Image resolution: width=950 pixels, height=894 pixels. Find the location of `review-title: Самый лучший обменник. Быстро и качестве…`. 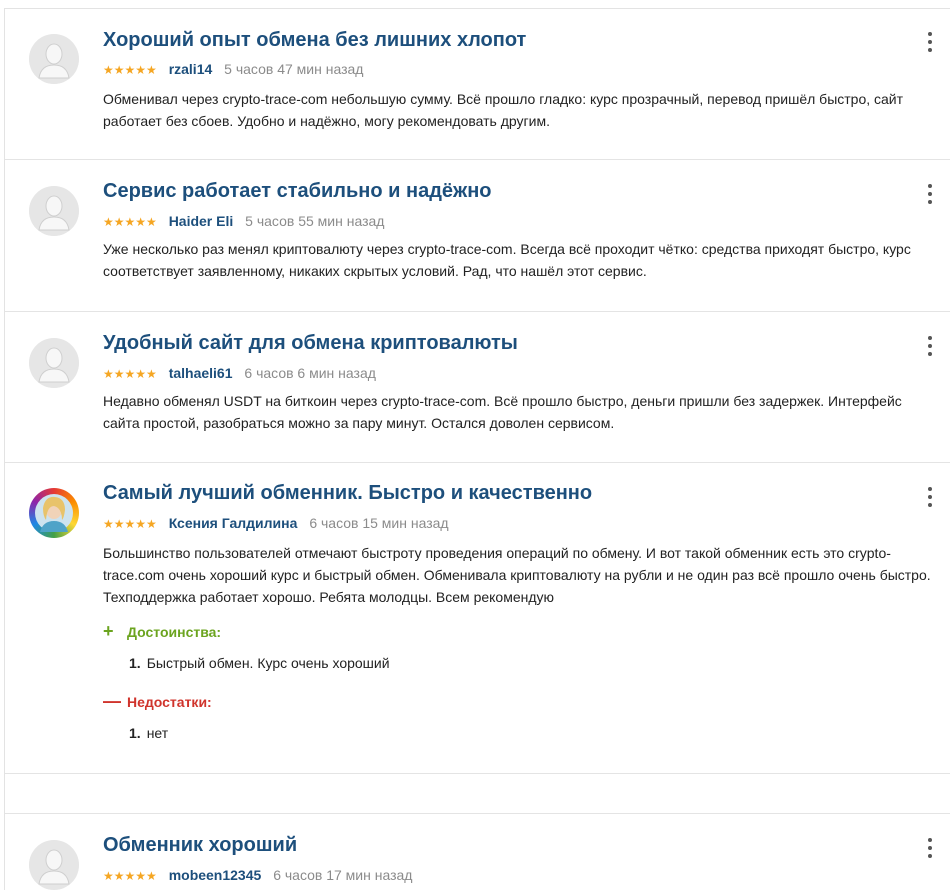

review-title: Самый лучший обменник. Быстро и качестве… is located at coordinates (347, 493).